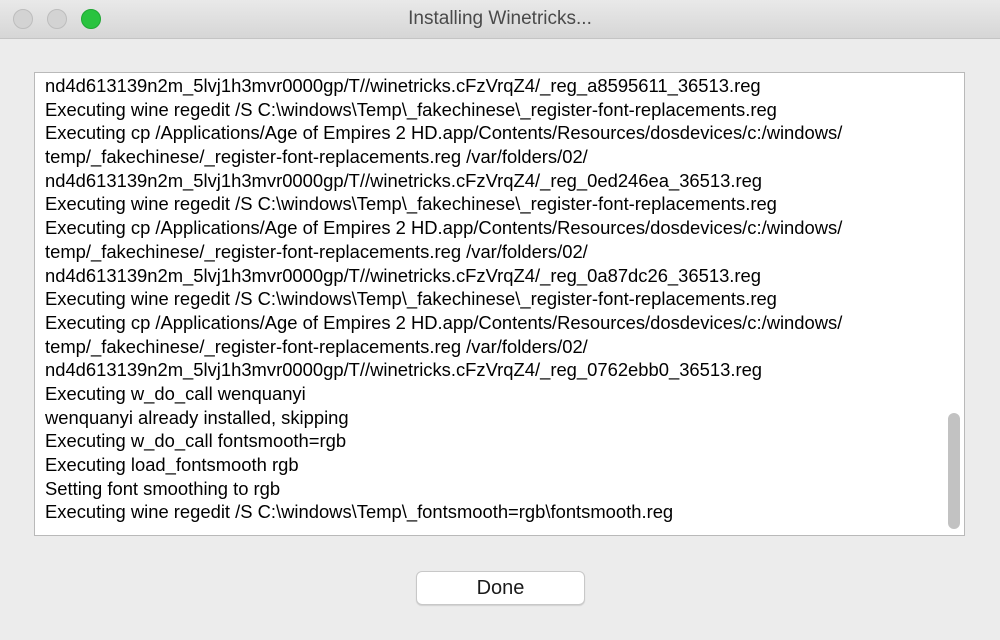  What do you see at coordinates (175, 393) in the screenshot?
I see `log-line: Executing w_do_call wenquanyi` at bounding box center [175, 393].